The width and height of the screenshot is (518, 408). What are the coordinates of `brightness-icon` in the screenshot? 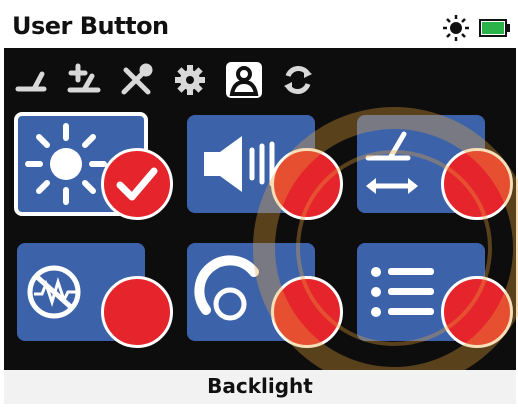 It's located at (456, 28).